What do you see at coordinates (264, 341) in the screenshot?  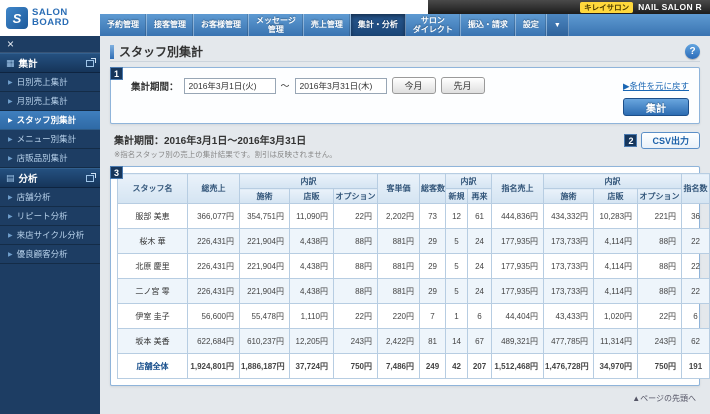 I see `value-cell: 610,237円` at bounding box center [264, 341].